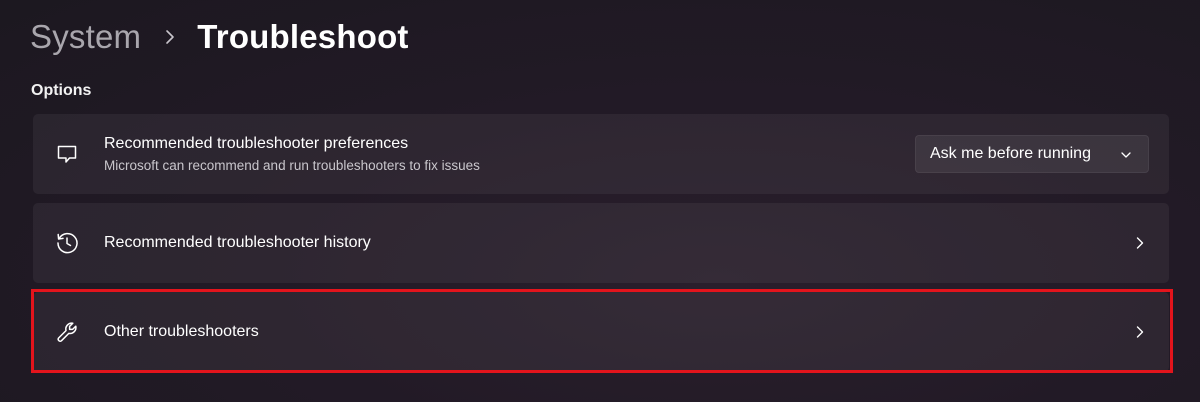 The image size is (1200, 402). I want to click on wrench-icon, so click(67, 332).